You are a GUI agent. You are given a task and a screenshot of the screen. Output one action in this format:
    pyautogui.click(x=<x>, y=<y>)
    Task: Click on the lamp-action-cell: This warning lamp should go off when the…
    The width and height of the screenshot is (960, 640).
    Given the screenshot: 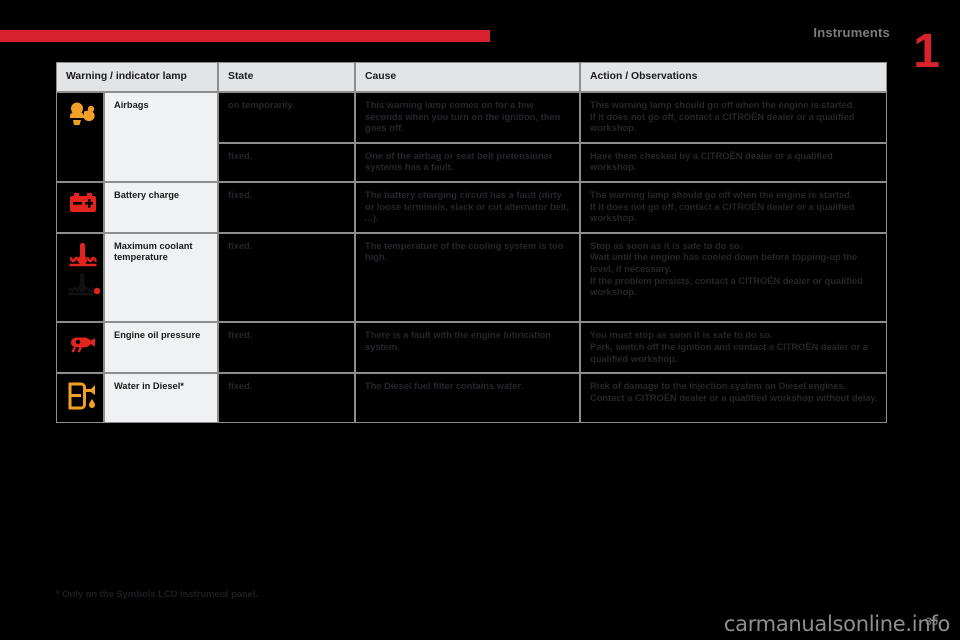 What is the action you would take?
    pyautogui.click(x=734, y=117)
    